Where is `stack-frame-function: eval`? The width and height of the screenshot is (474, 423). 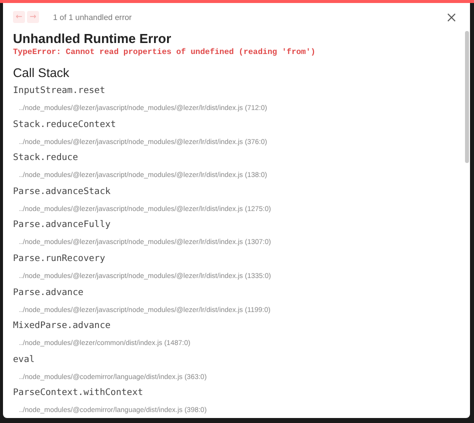
stack-frame-function: eval is located at coordinates (24, 360).